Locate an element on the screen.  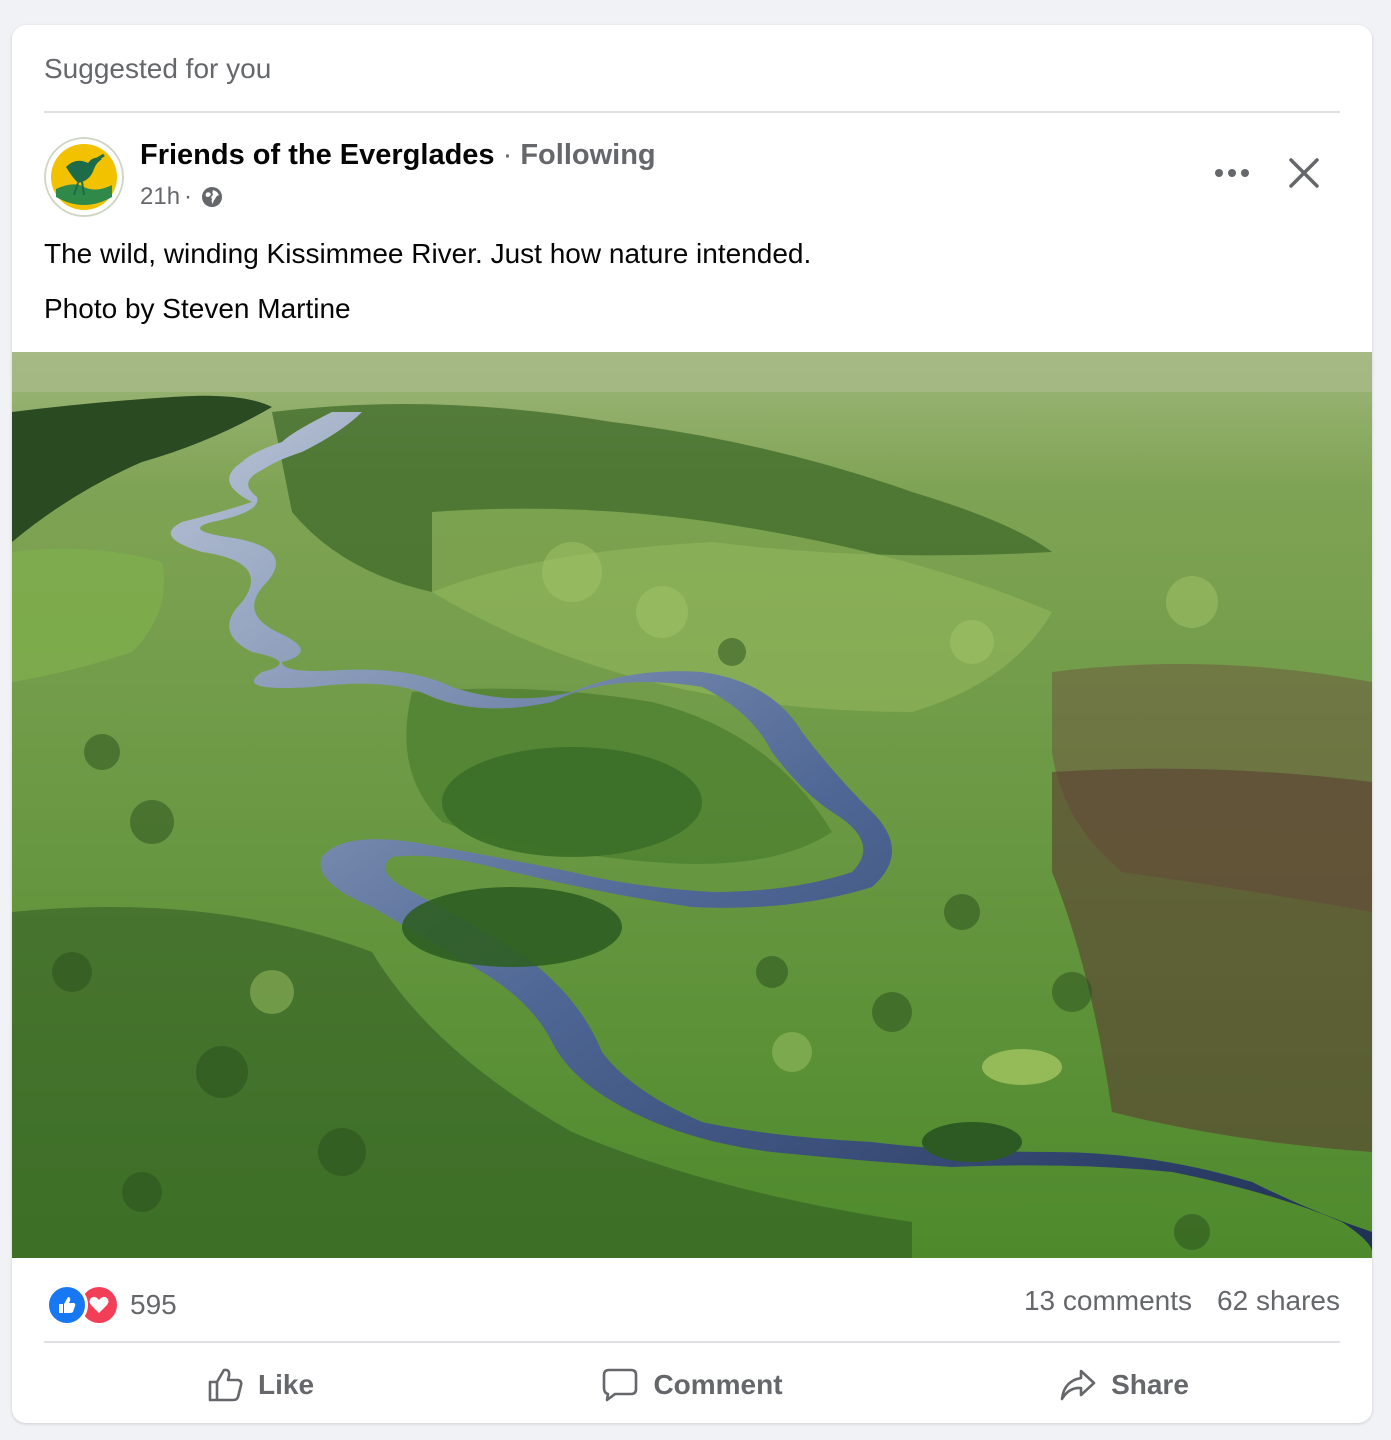
globe-icon is located at coordinates (212, 197).